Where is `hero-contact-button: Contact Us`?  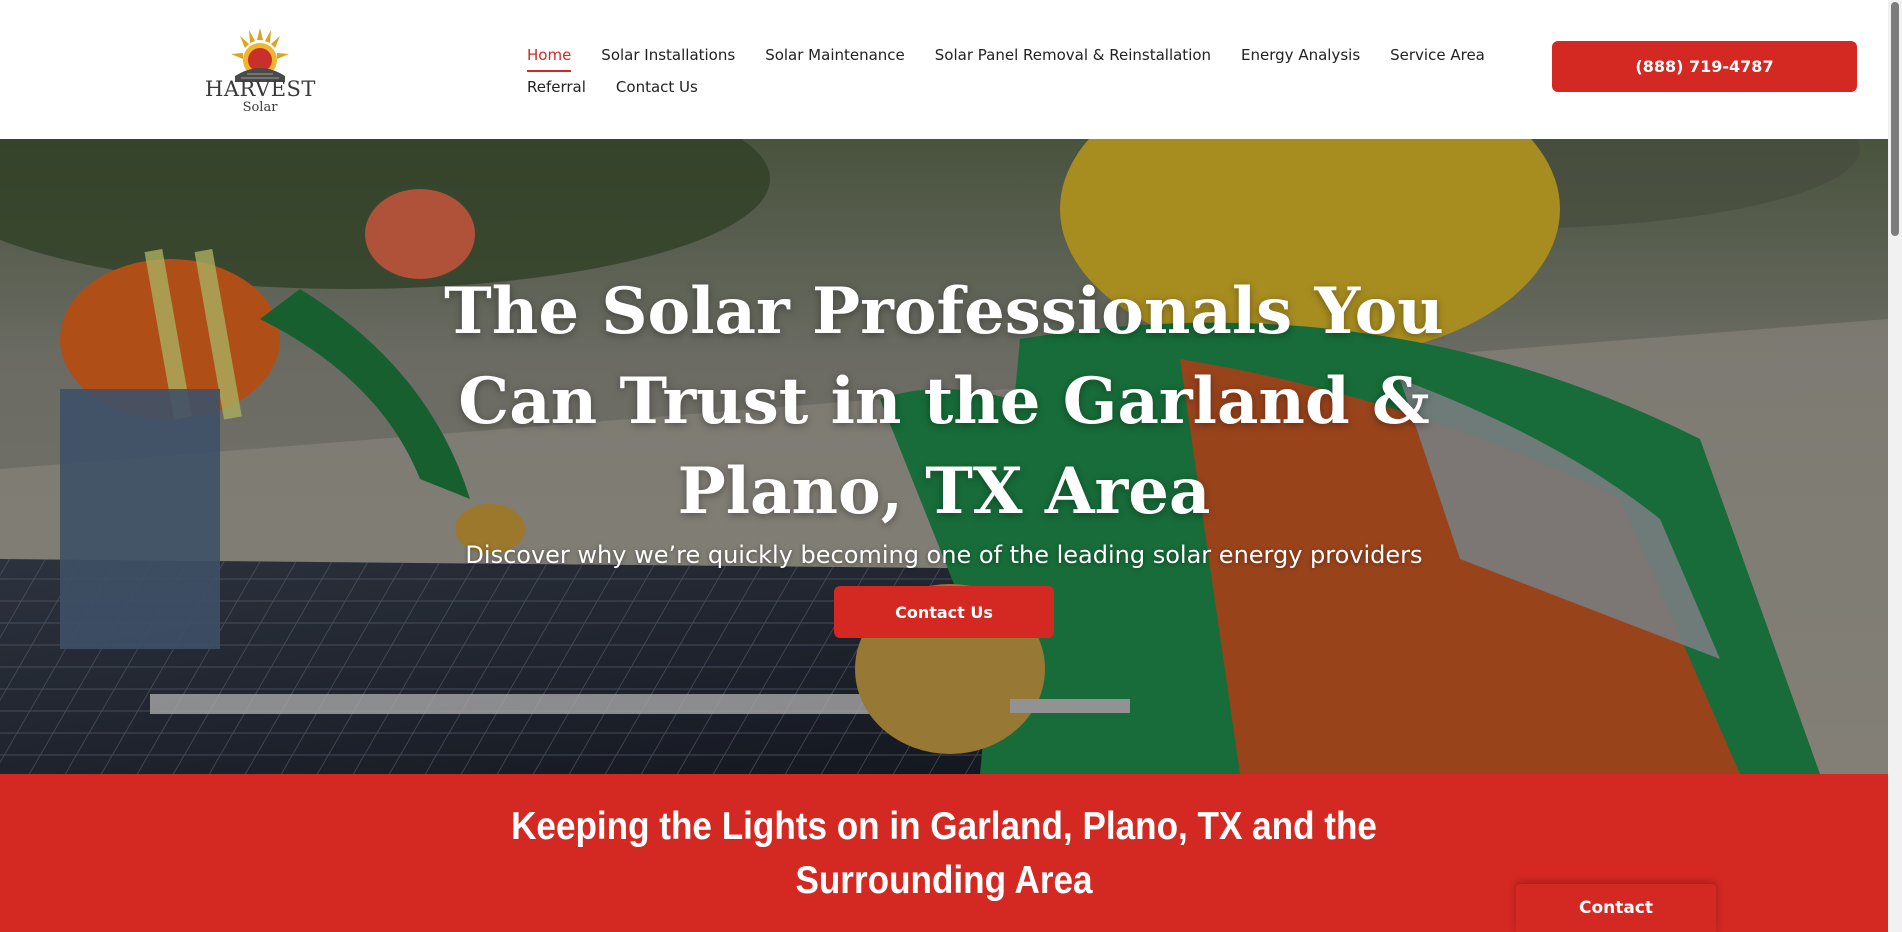
hero-contact-button: Contact Us is located at coordinates (944, 612).